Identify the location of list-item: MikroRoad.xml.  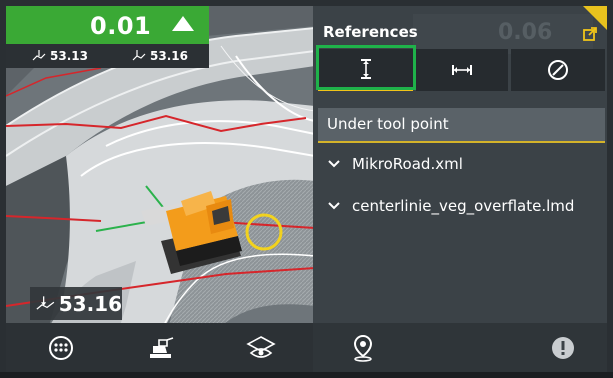
(461, 164).